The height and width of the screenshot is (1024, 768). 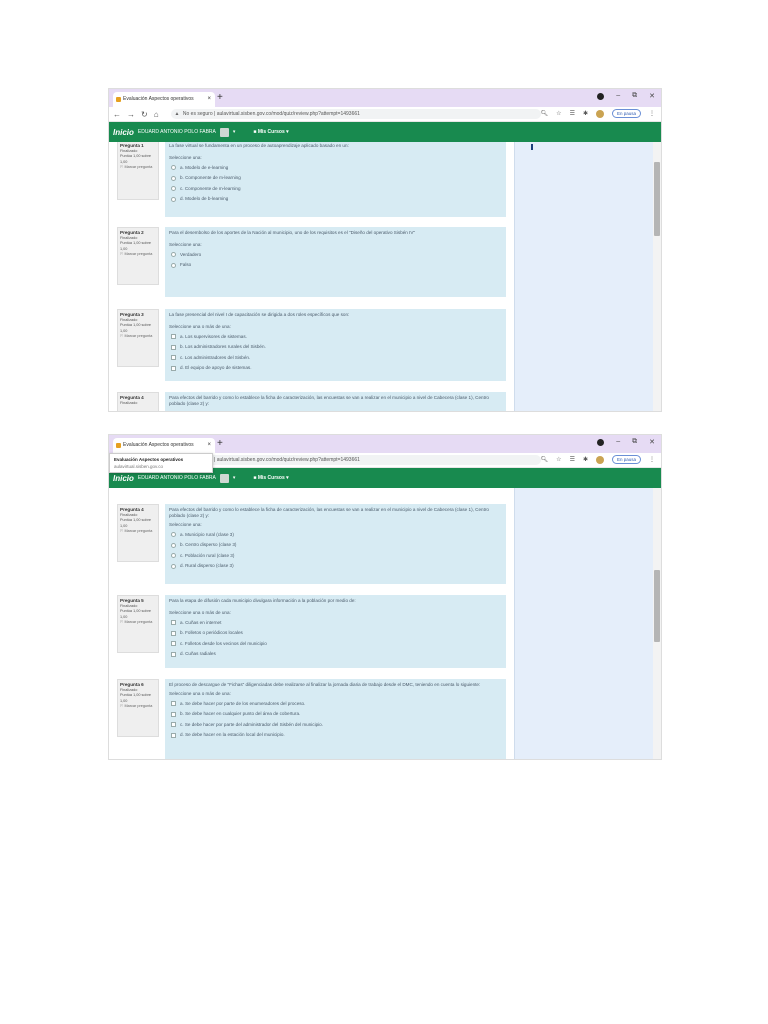 What do you see at coordinates (336, 265) in the screenshot?
I see `answer-option: Falso` at bounding box center [336, 265].